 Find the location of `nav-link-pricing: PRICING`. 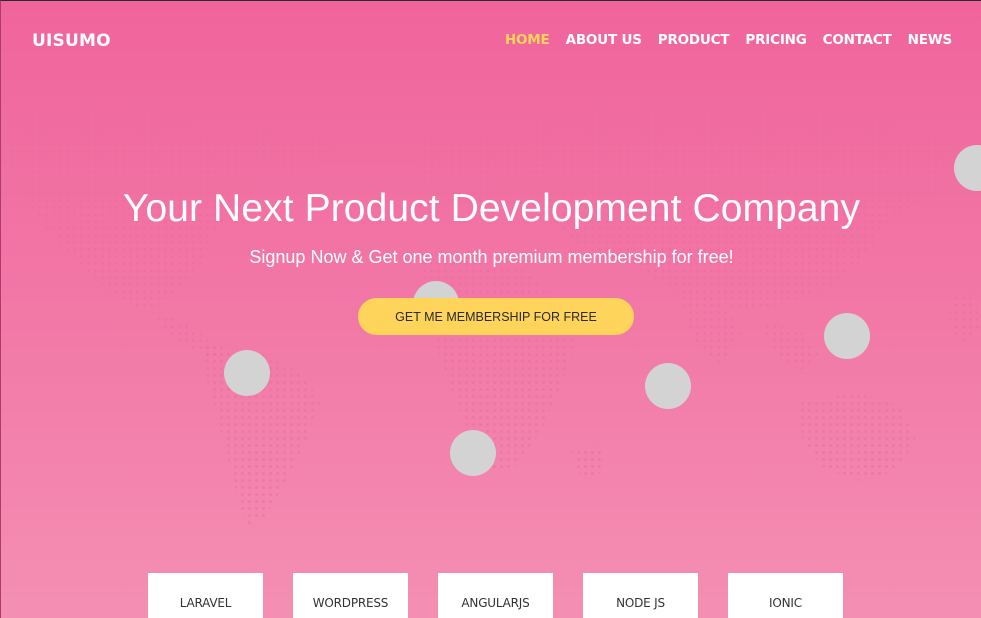

nav-link-pricing: PRICING is located at coordinates (775, 40).